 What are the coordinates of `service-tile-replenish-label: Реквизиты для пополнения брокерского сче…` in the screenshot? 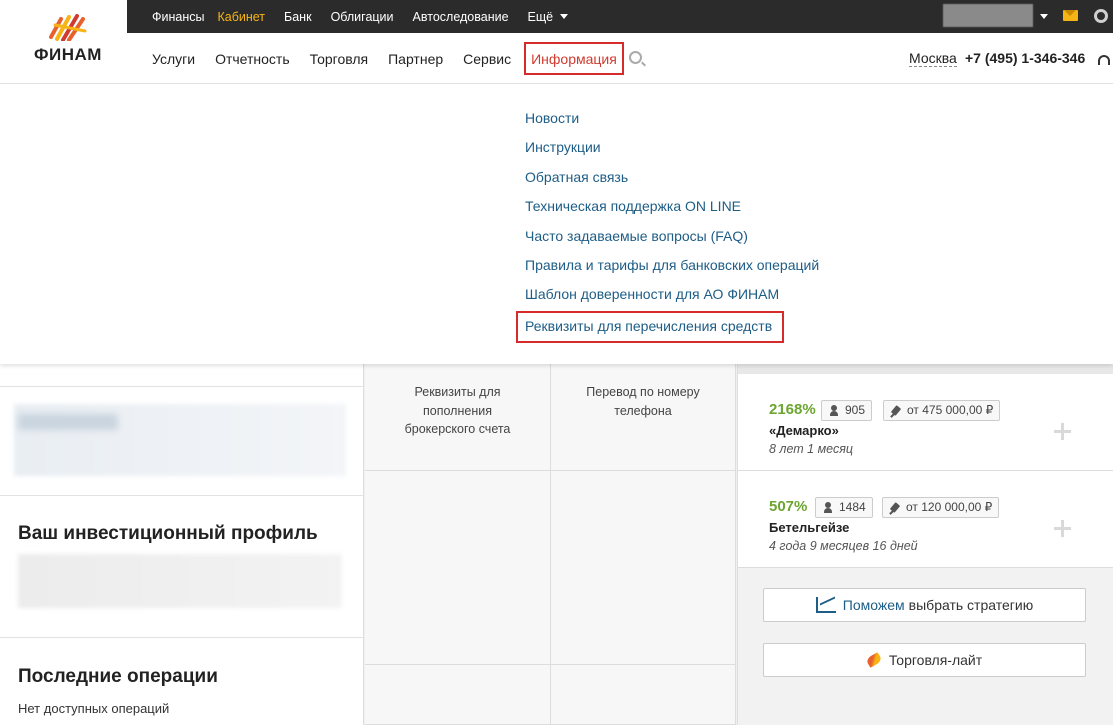 It's located at (457, 410).